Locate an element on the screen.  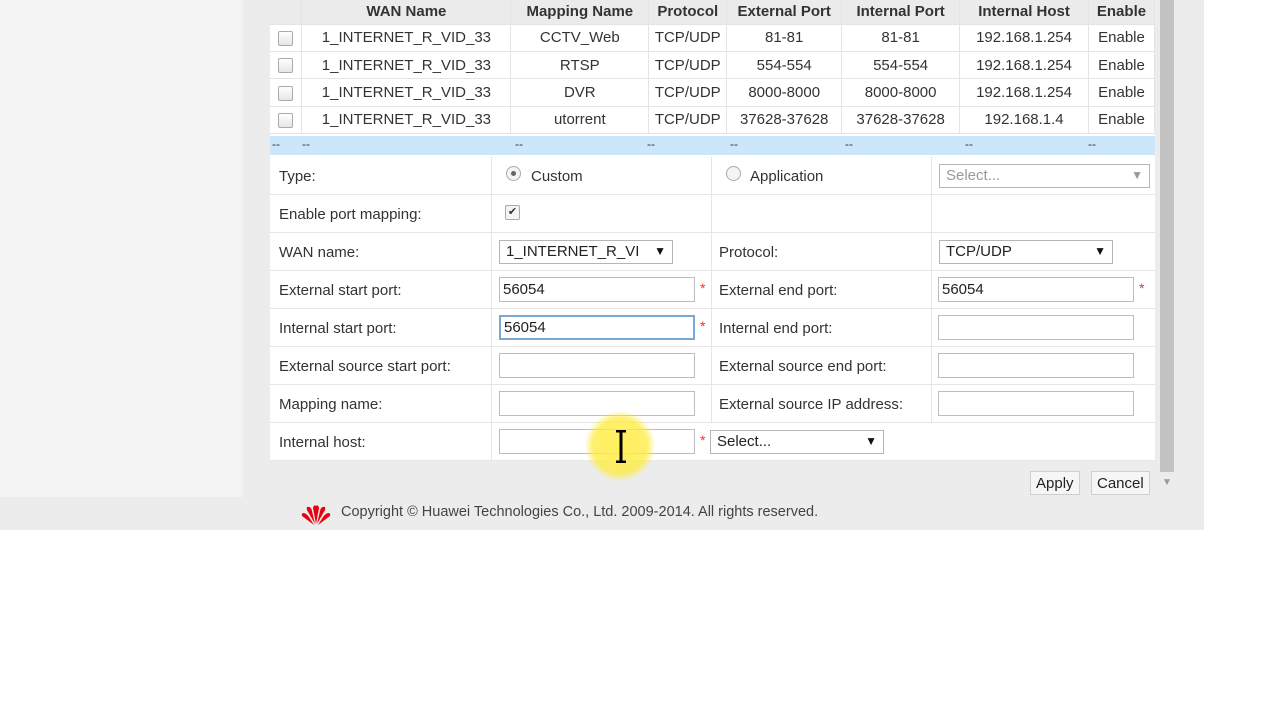
external-end-port-label: External end port: is located at coordinates (778, 290).